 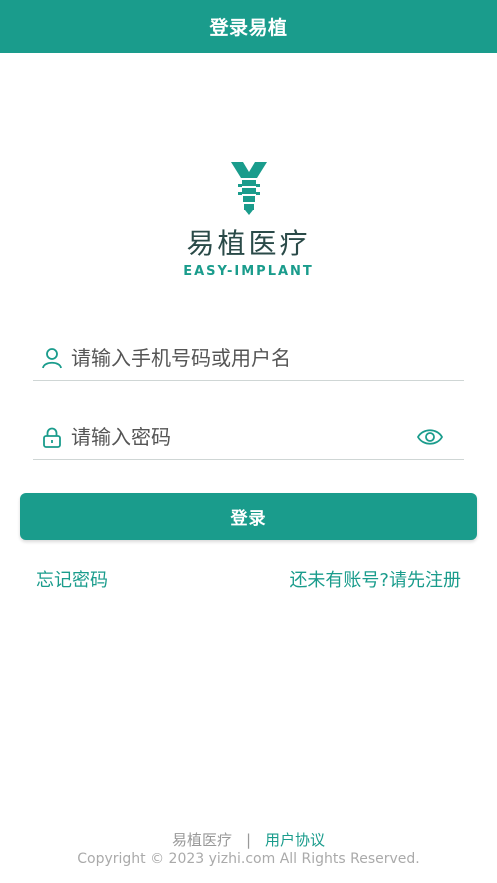 I want to click on user-agreement-link: 用户协议, so click(x=295, y=839).